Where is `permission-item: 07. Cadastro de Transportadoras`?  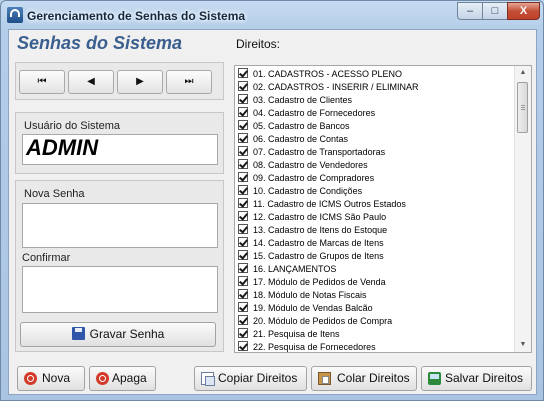
permission-item: 07. Cadastro de Transportadoras is located at coordinates (311, 152).